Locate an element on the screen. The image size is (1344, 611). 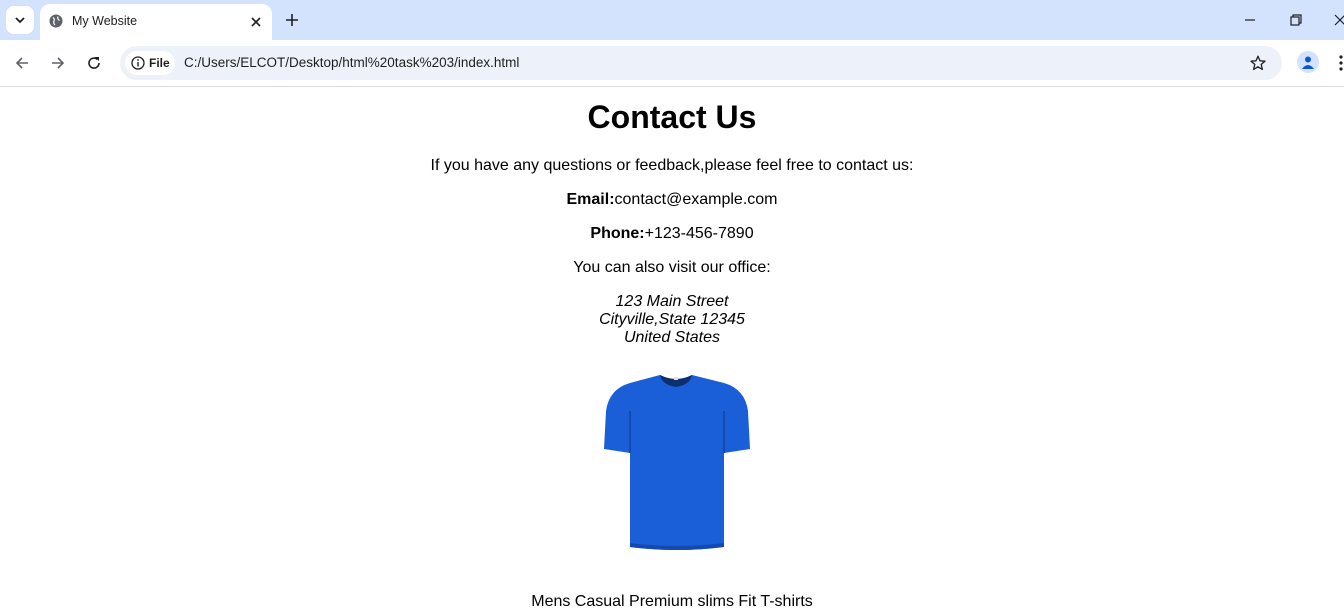
close-window-button is located at coordinates (1336, 20).